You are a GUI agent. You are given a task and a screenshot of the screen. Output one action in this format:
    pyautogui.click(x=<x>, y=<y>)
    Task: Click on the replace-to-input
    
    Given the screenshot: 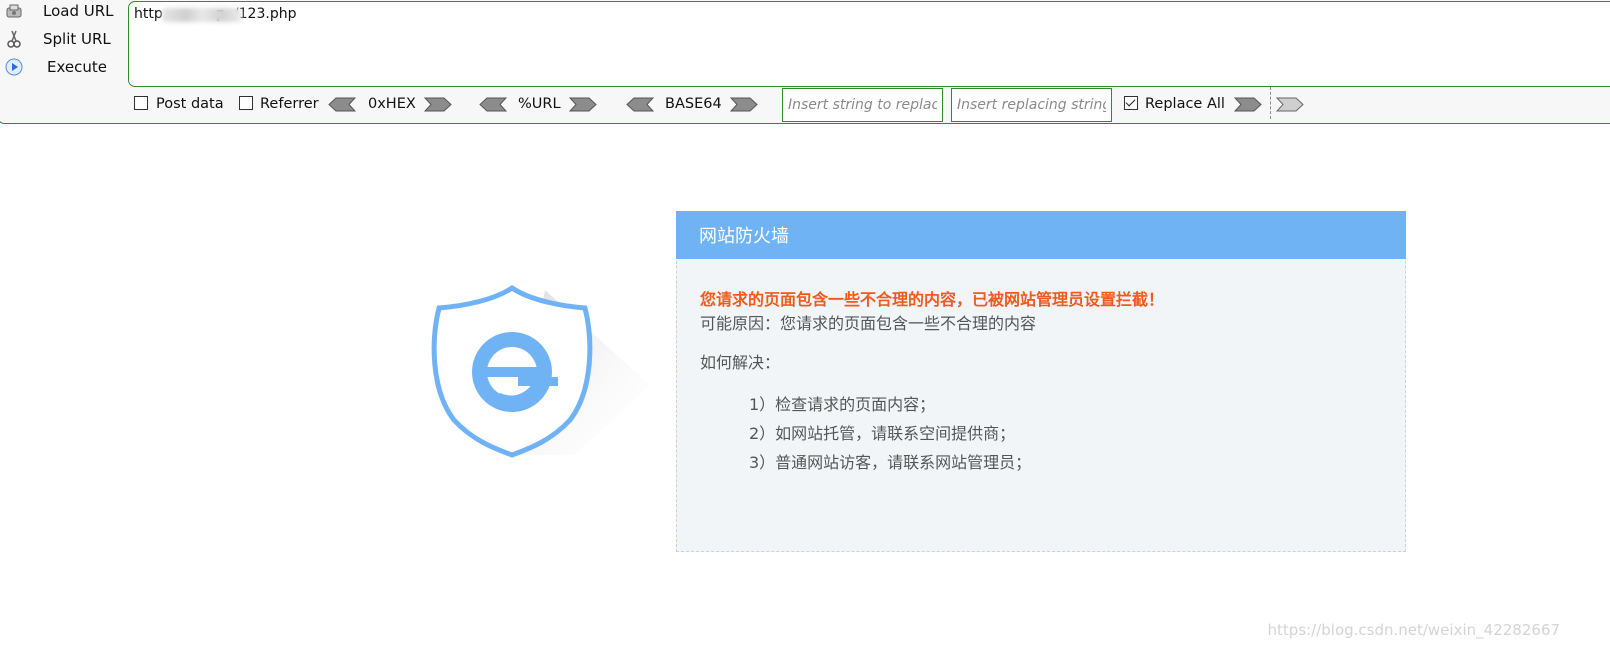 What is the action you would take?
    pyautogui.click(x=1031, y=105)
    